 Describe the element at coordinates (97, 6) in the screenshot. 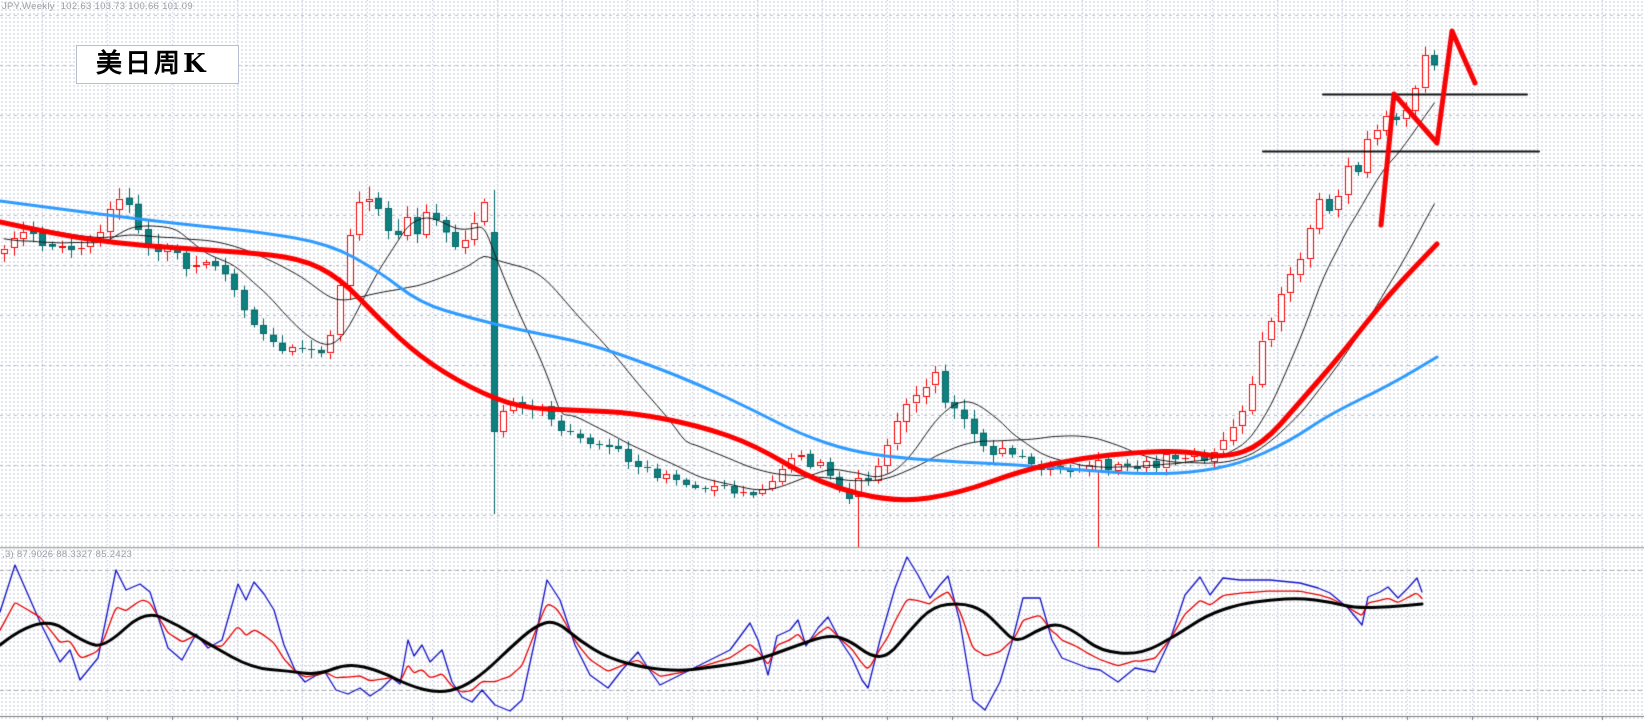

I see `symbol-ohlc-label: JPY,Weekly 102.63 103.73 100.66 101.09` at that location.